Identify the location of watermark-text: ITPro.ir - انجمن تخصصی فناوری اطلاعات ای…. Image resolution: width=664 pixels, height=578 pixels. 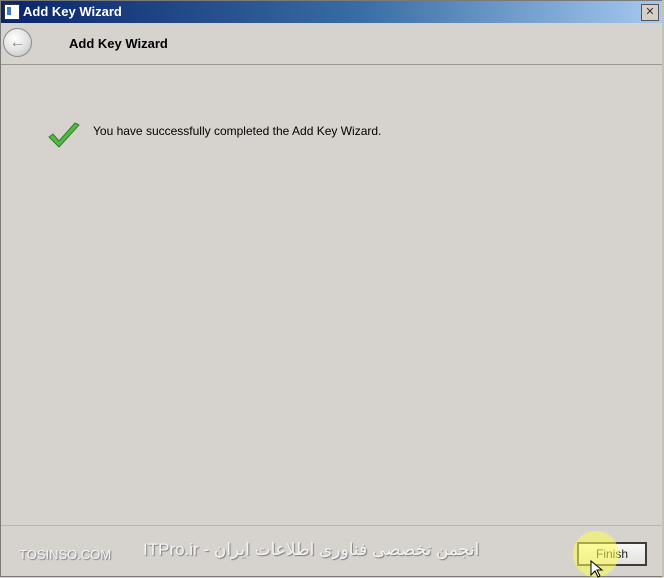
(311, 549).